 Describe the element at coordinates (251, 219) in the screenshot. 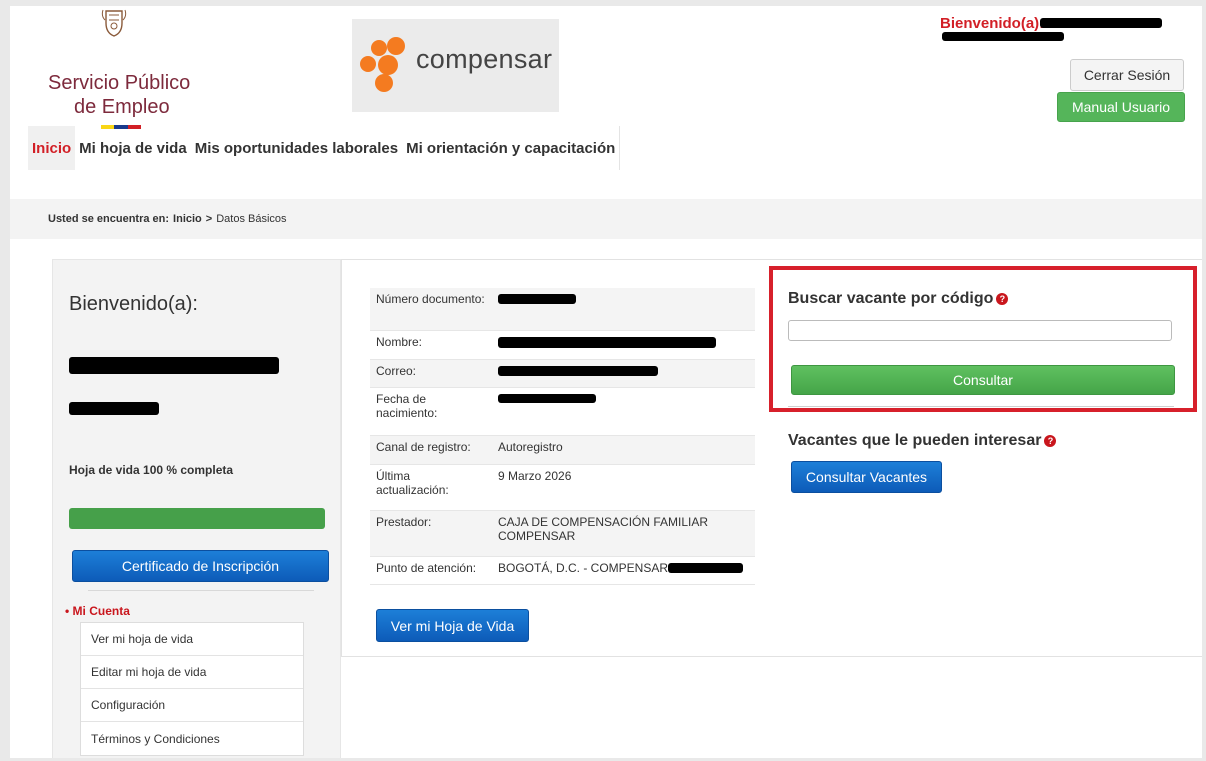

I see `breadcrumb-current: Datos Básicos` at that location.